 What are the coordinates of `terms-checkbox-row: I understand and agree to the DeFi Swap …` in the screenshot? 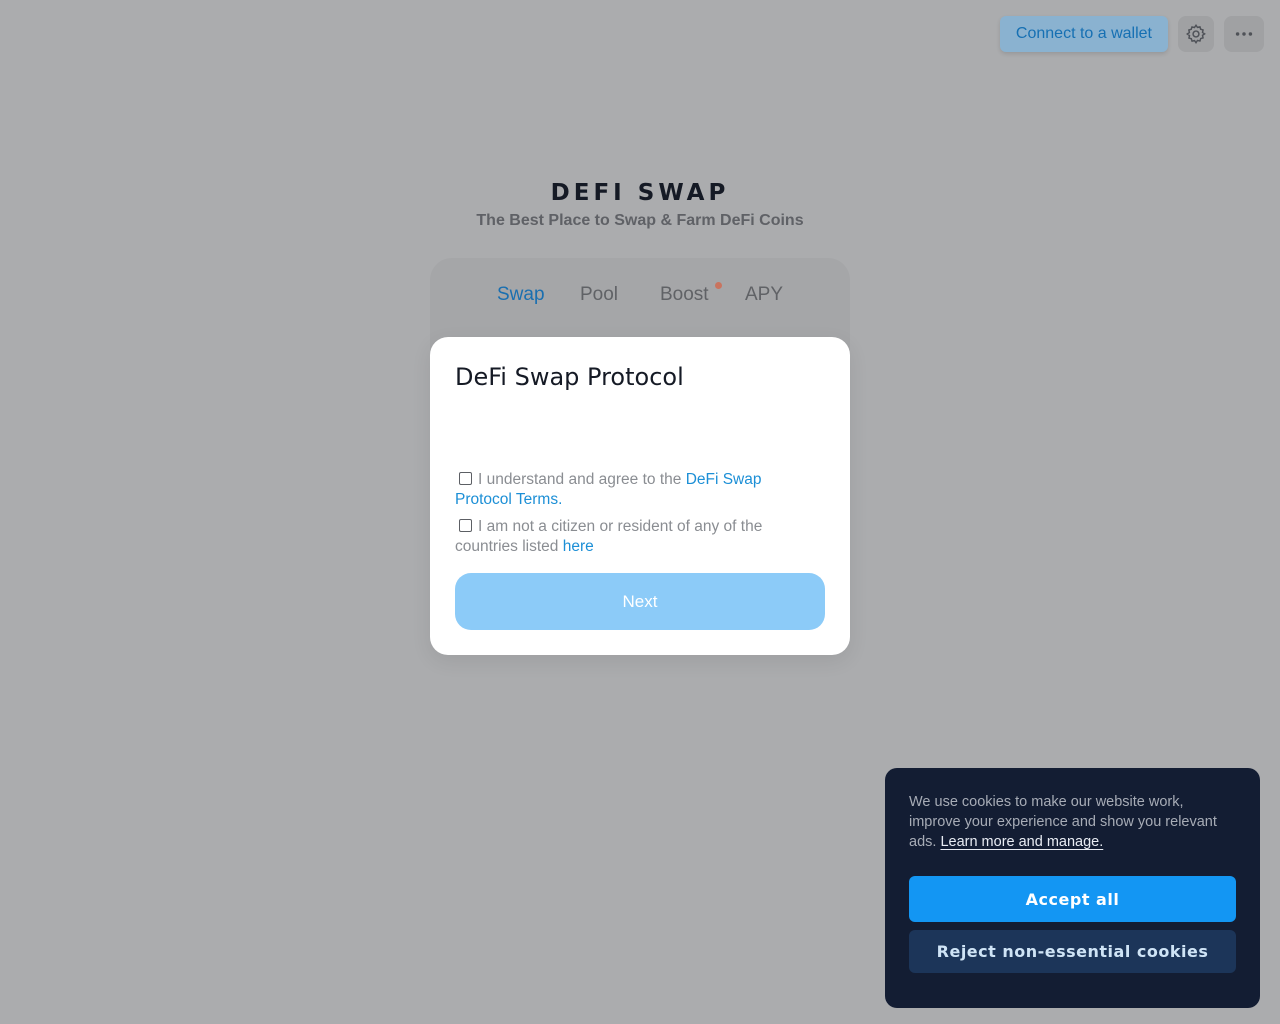 It's located at (630, 490).